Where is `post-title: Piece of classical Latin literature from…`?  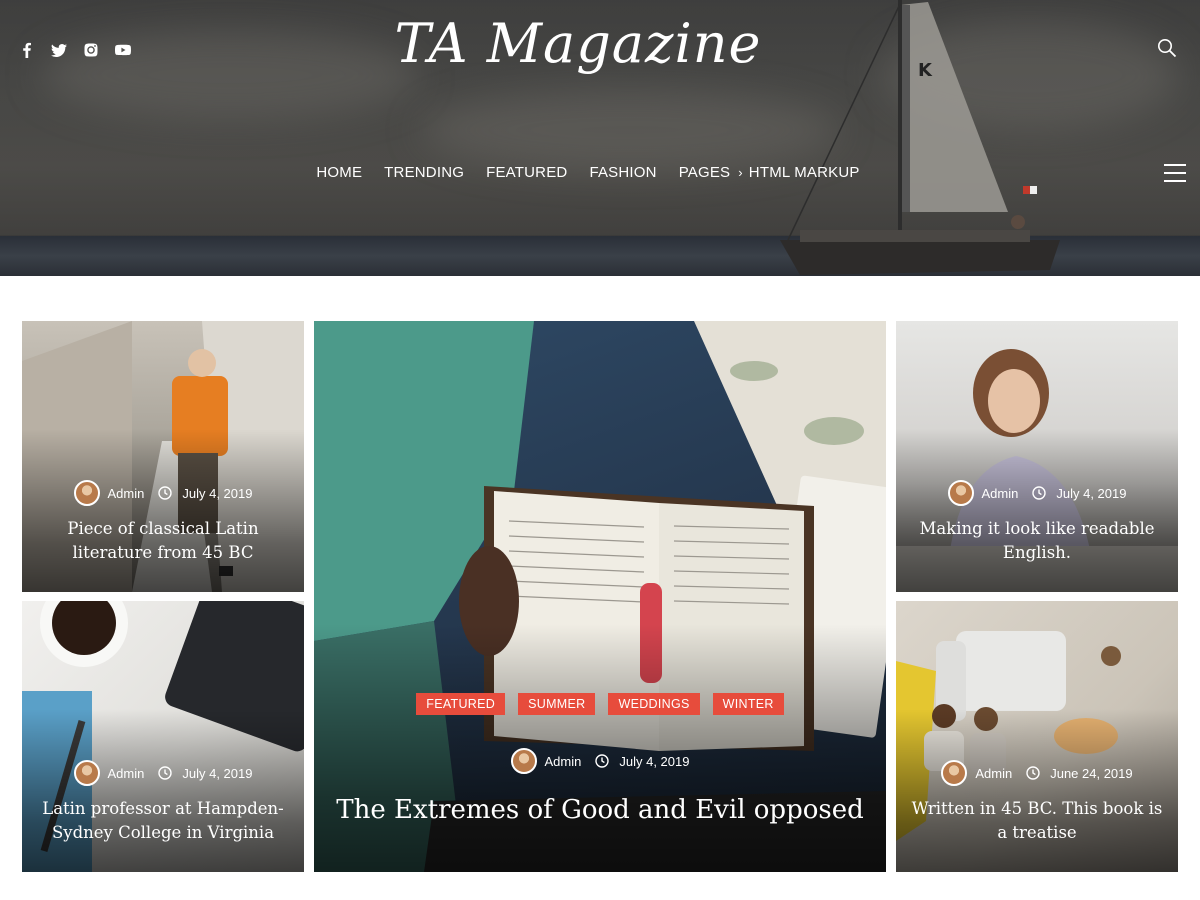 post-title: Piece of classical Latin literature from… is located at coordinates (163, 541).